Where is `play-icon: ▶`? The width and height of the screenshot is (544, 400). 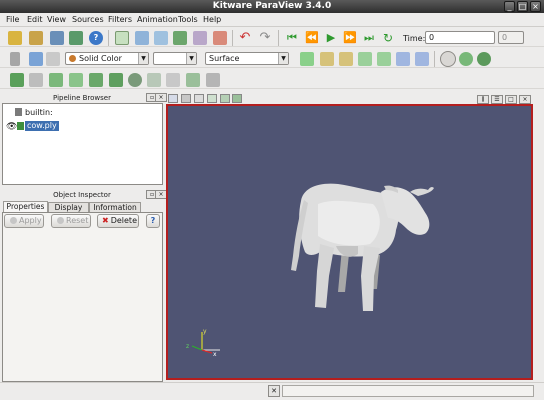 play-icon: ▶ is located at coordinates (331, 38).